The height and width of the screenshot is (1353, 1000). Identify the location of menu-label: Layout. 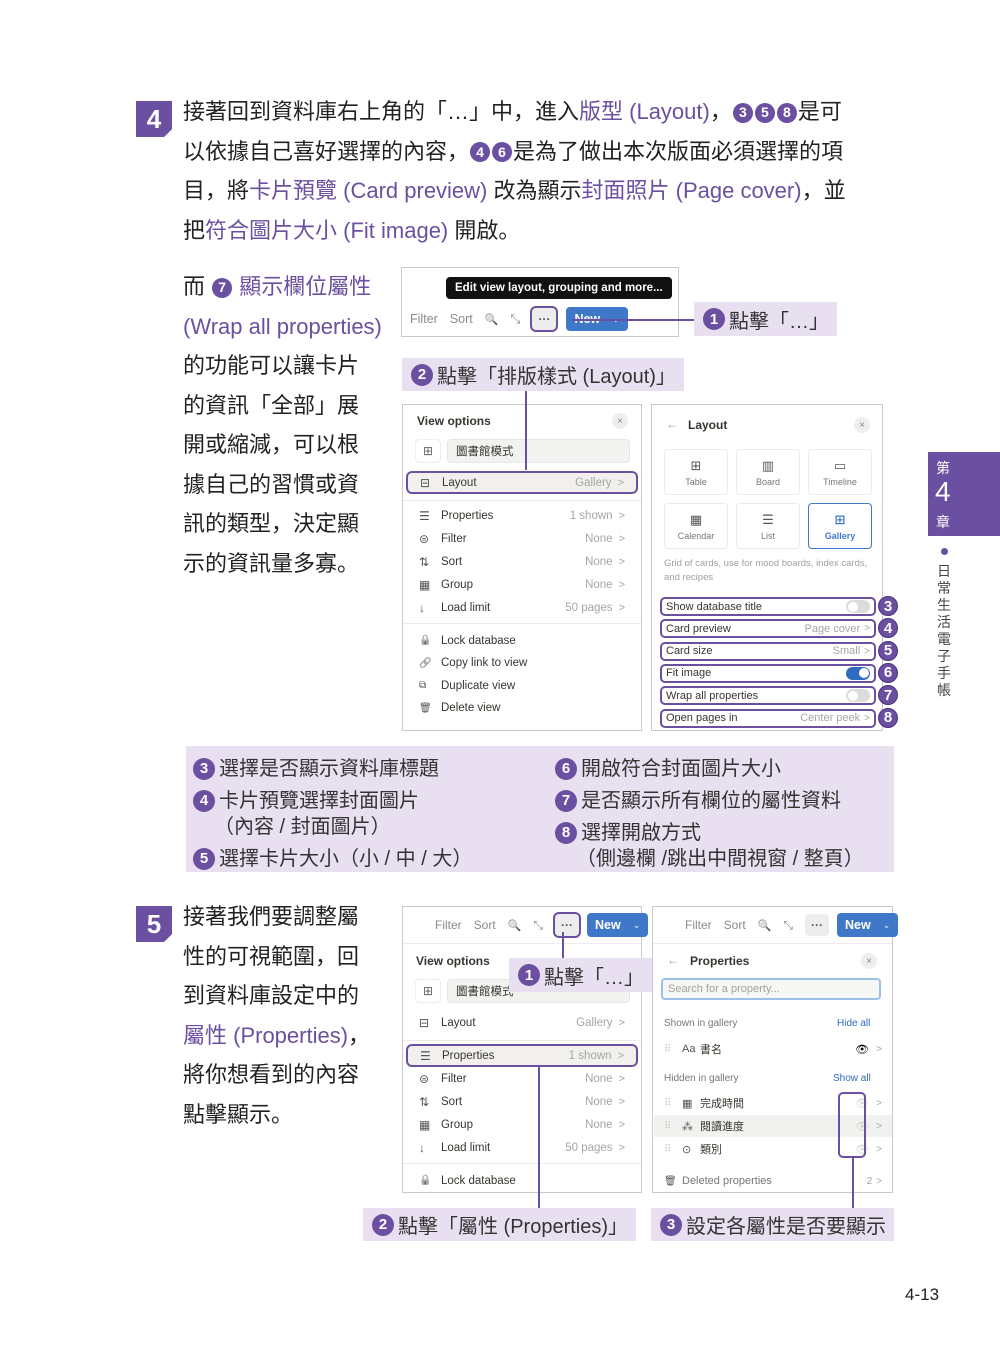
(459, 482).